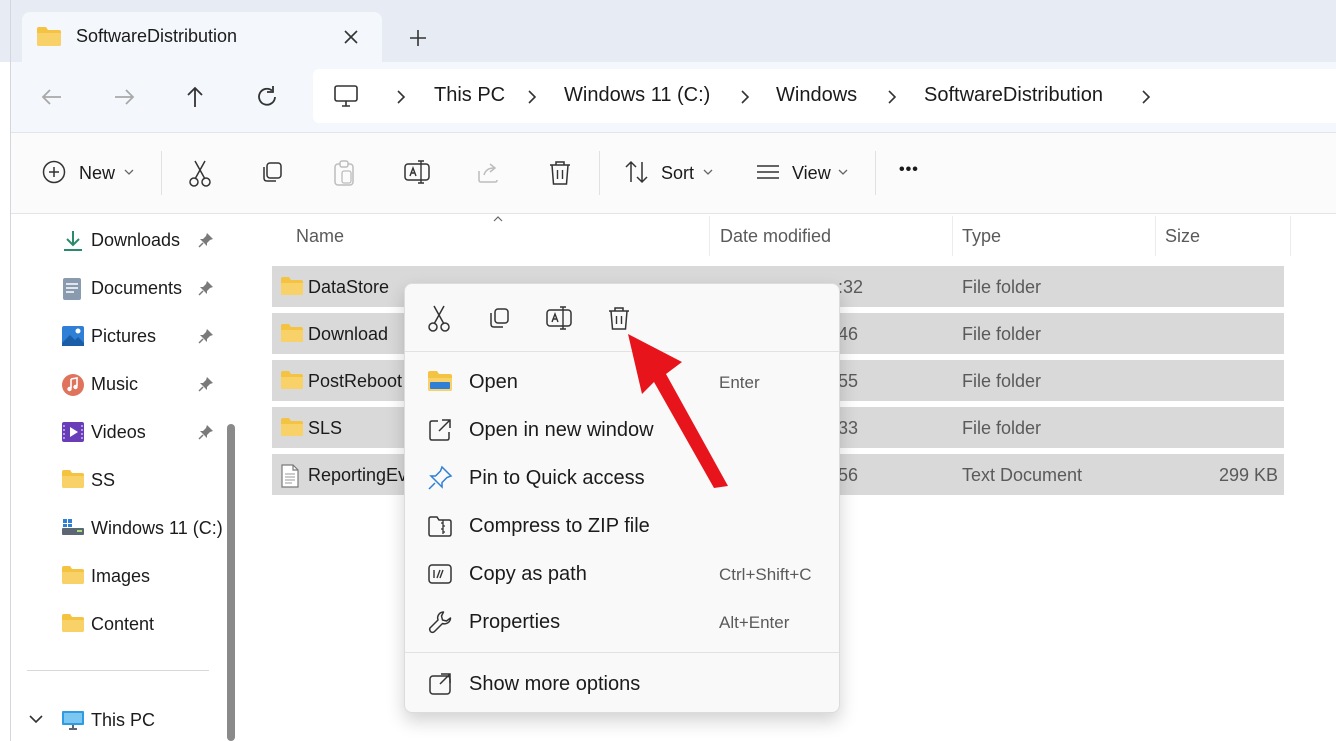 This screenshot has width=1336, height=741. I want to click on file-size: 299 KB, so click(1248, 475).